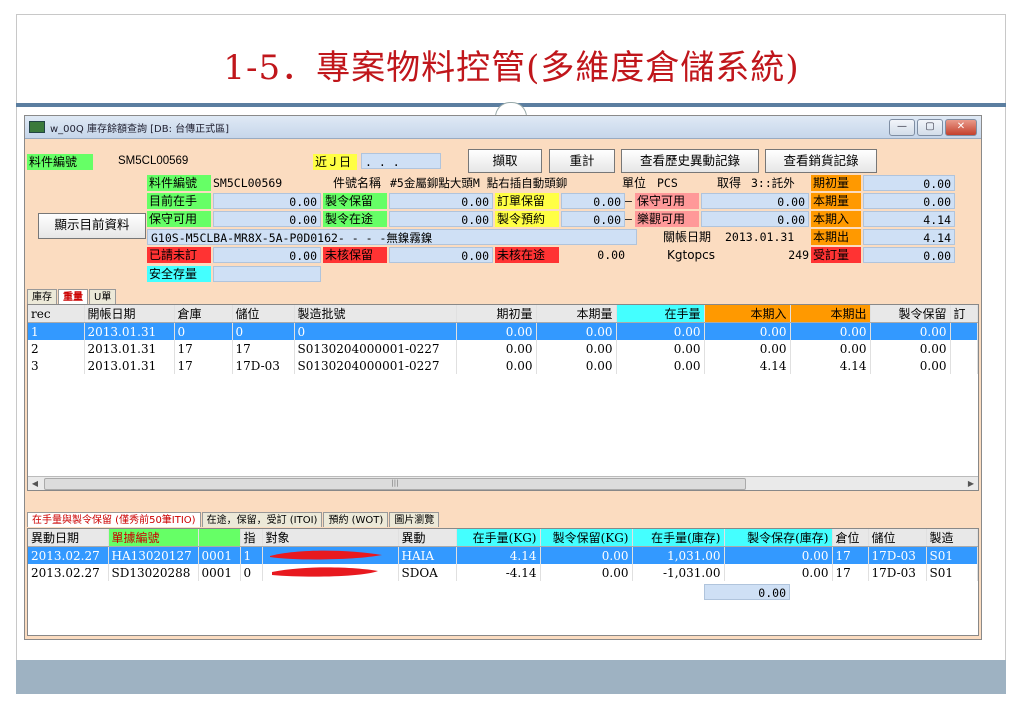 Image resolution: width=1023 pixels, height=708 pixels. What do you see at coordinates (68, 538) in the screenshot?
I see `col-tx-date: 異動日期` at bounding box center [68, 538].